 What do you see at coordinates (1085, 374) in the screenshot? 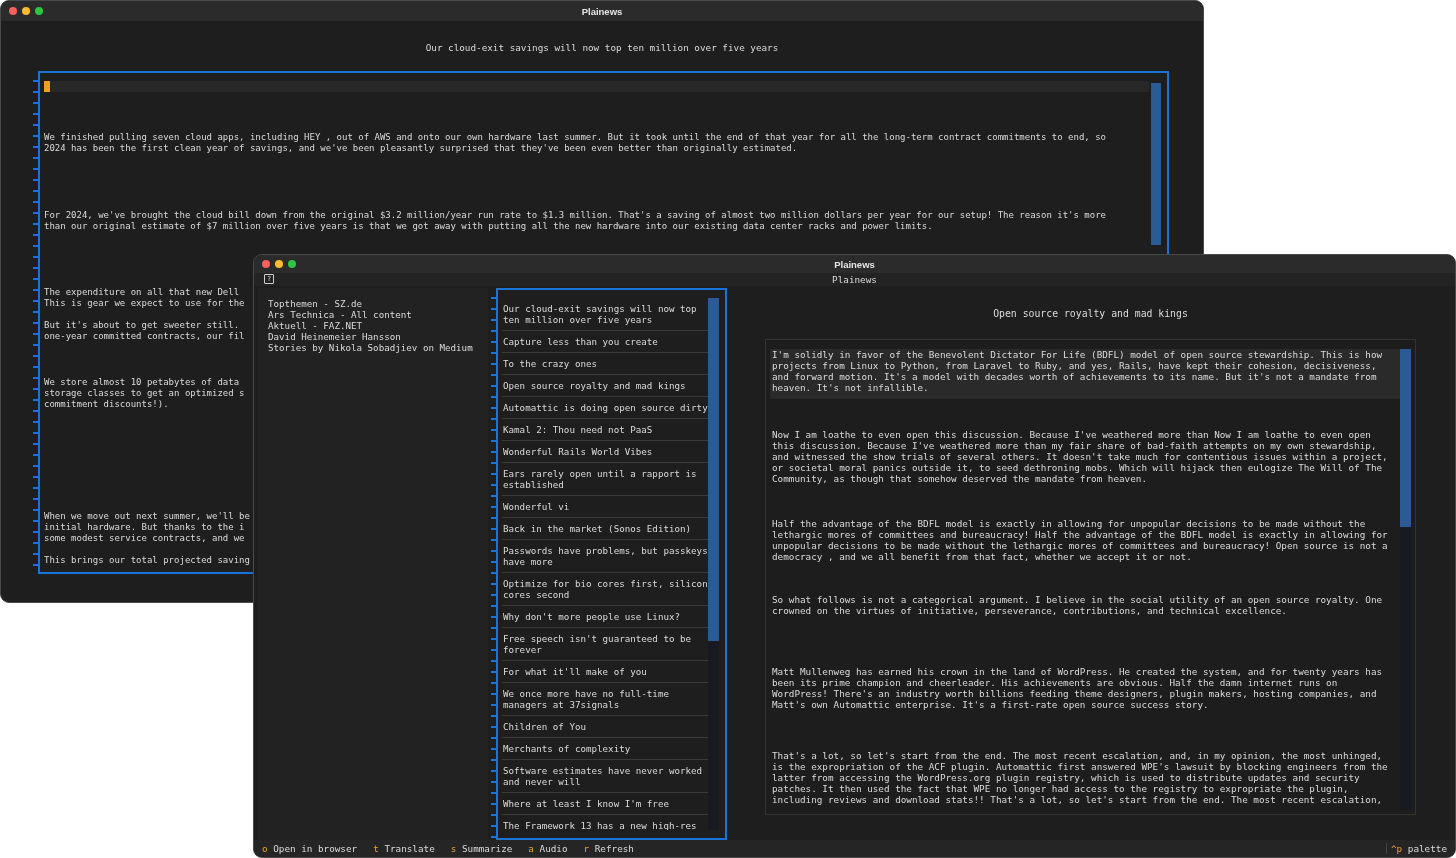
I see `article-paragraph: I'm solidly in favor of the Benevolent Dictator For Life (BDFL) model of open source stewardship. This is how projects from Linux to Python, from Laravel to Ruby, and yes, Rails, have kept their cohesion, decisiveness, and forward motion. It's a model with decades worth of achievements to its name. But it's not a mandate from heaven. It's not infallible.` at bounding box center [1085, 374].